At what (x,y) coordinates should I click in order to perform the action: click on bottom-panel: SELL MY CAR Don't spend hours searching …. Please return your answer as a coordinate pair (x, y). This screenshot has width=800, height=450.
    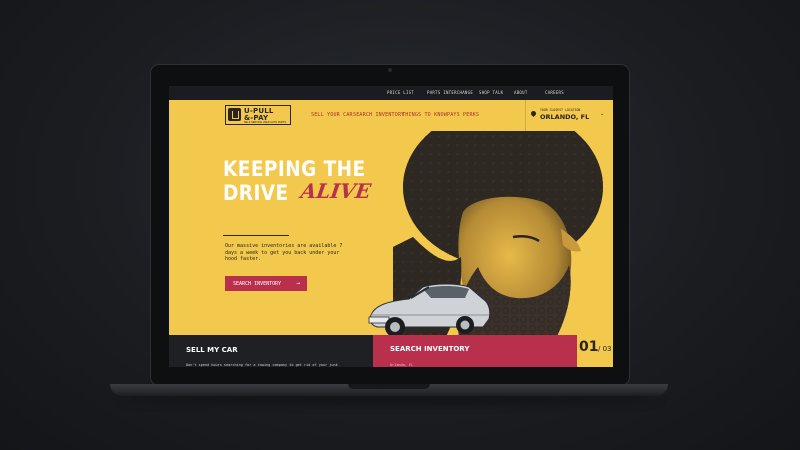
    Looking at the image, I should click on (391, 349).